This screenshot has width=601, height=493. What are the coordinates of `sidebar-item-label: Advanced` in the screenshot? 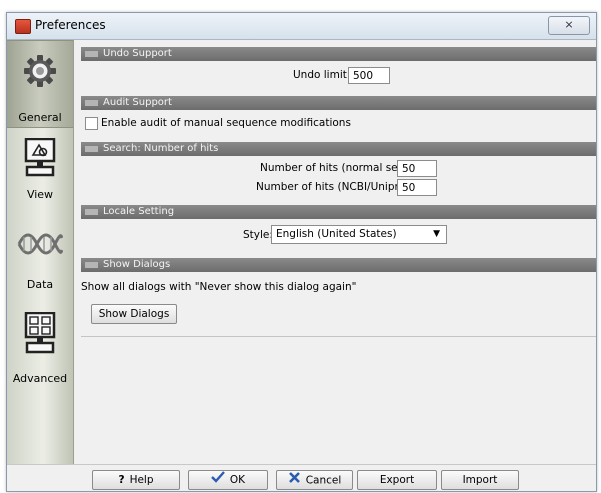 It's located at (40, 378).